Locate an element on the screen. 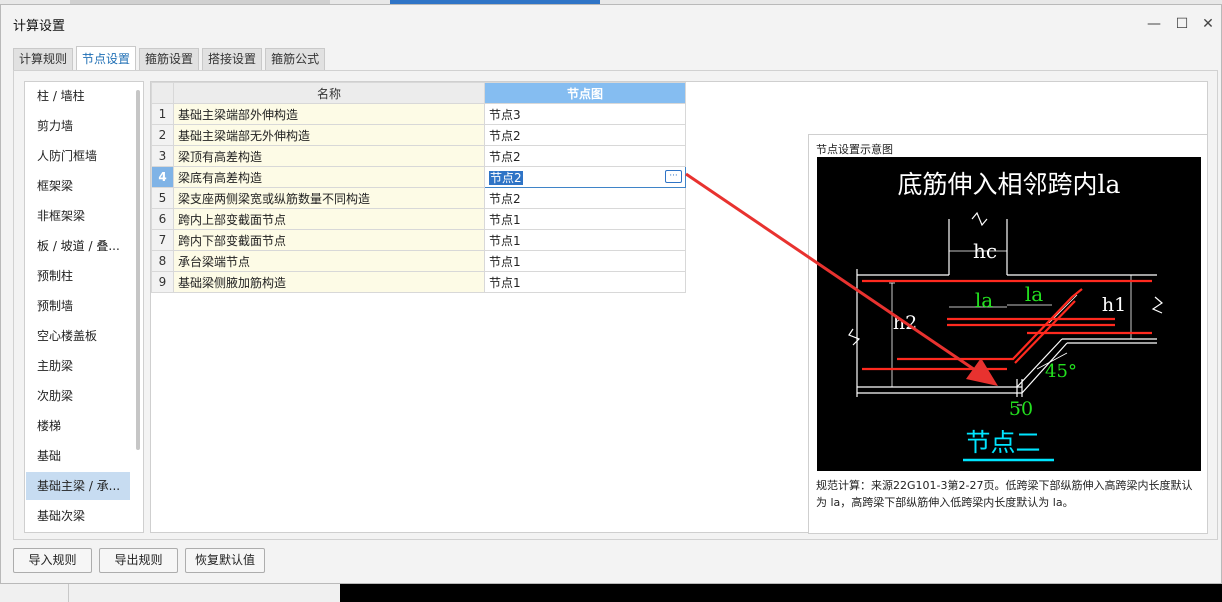  list-item-secondary-rib-beam: 次肋梁 is located at coordinates (78, 396).